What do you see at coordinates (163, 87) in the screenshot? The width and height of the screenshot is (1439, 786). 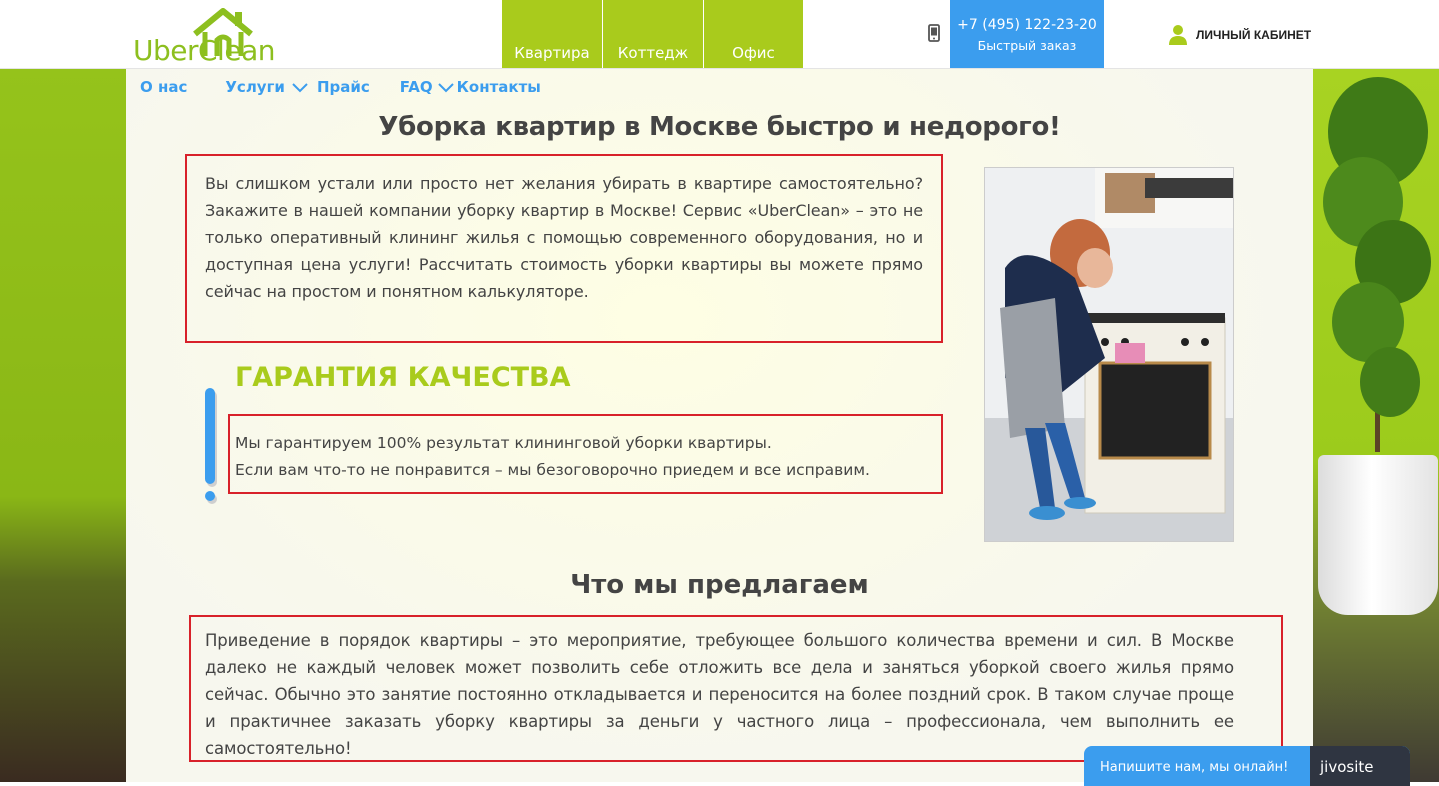 I see `nav-about: О нас` at bounding box center [163, 87].